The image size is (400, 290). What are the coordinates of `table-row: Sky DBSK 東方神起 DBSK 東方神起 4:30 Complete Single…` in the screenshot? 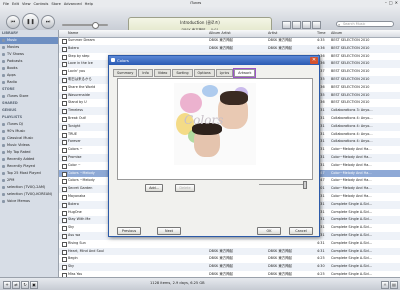 It's located at (229, 267).